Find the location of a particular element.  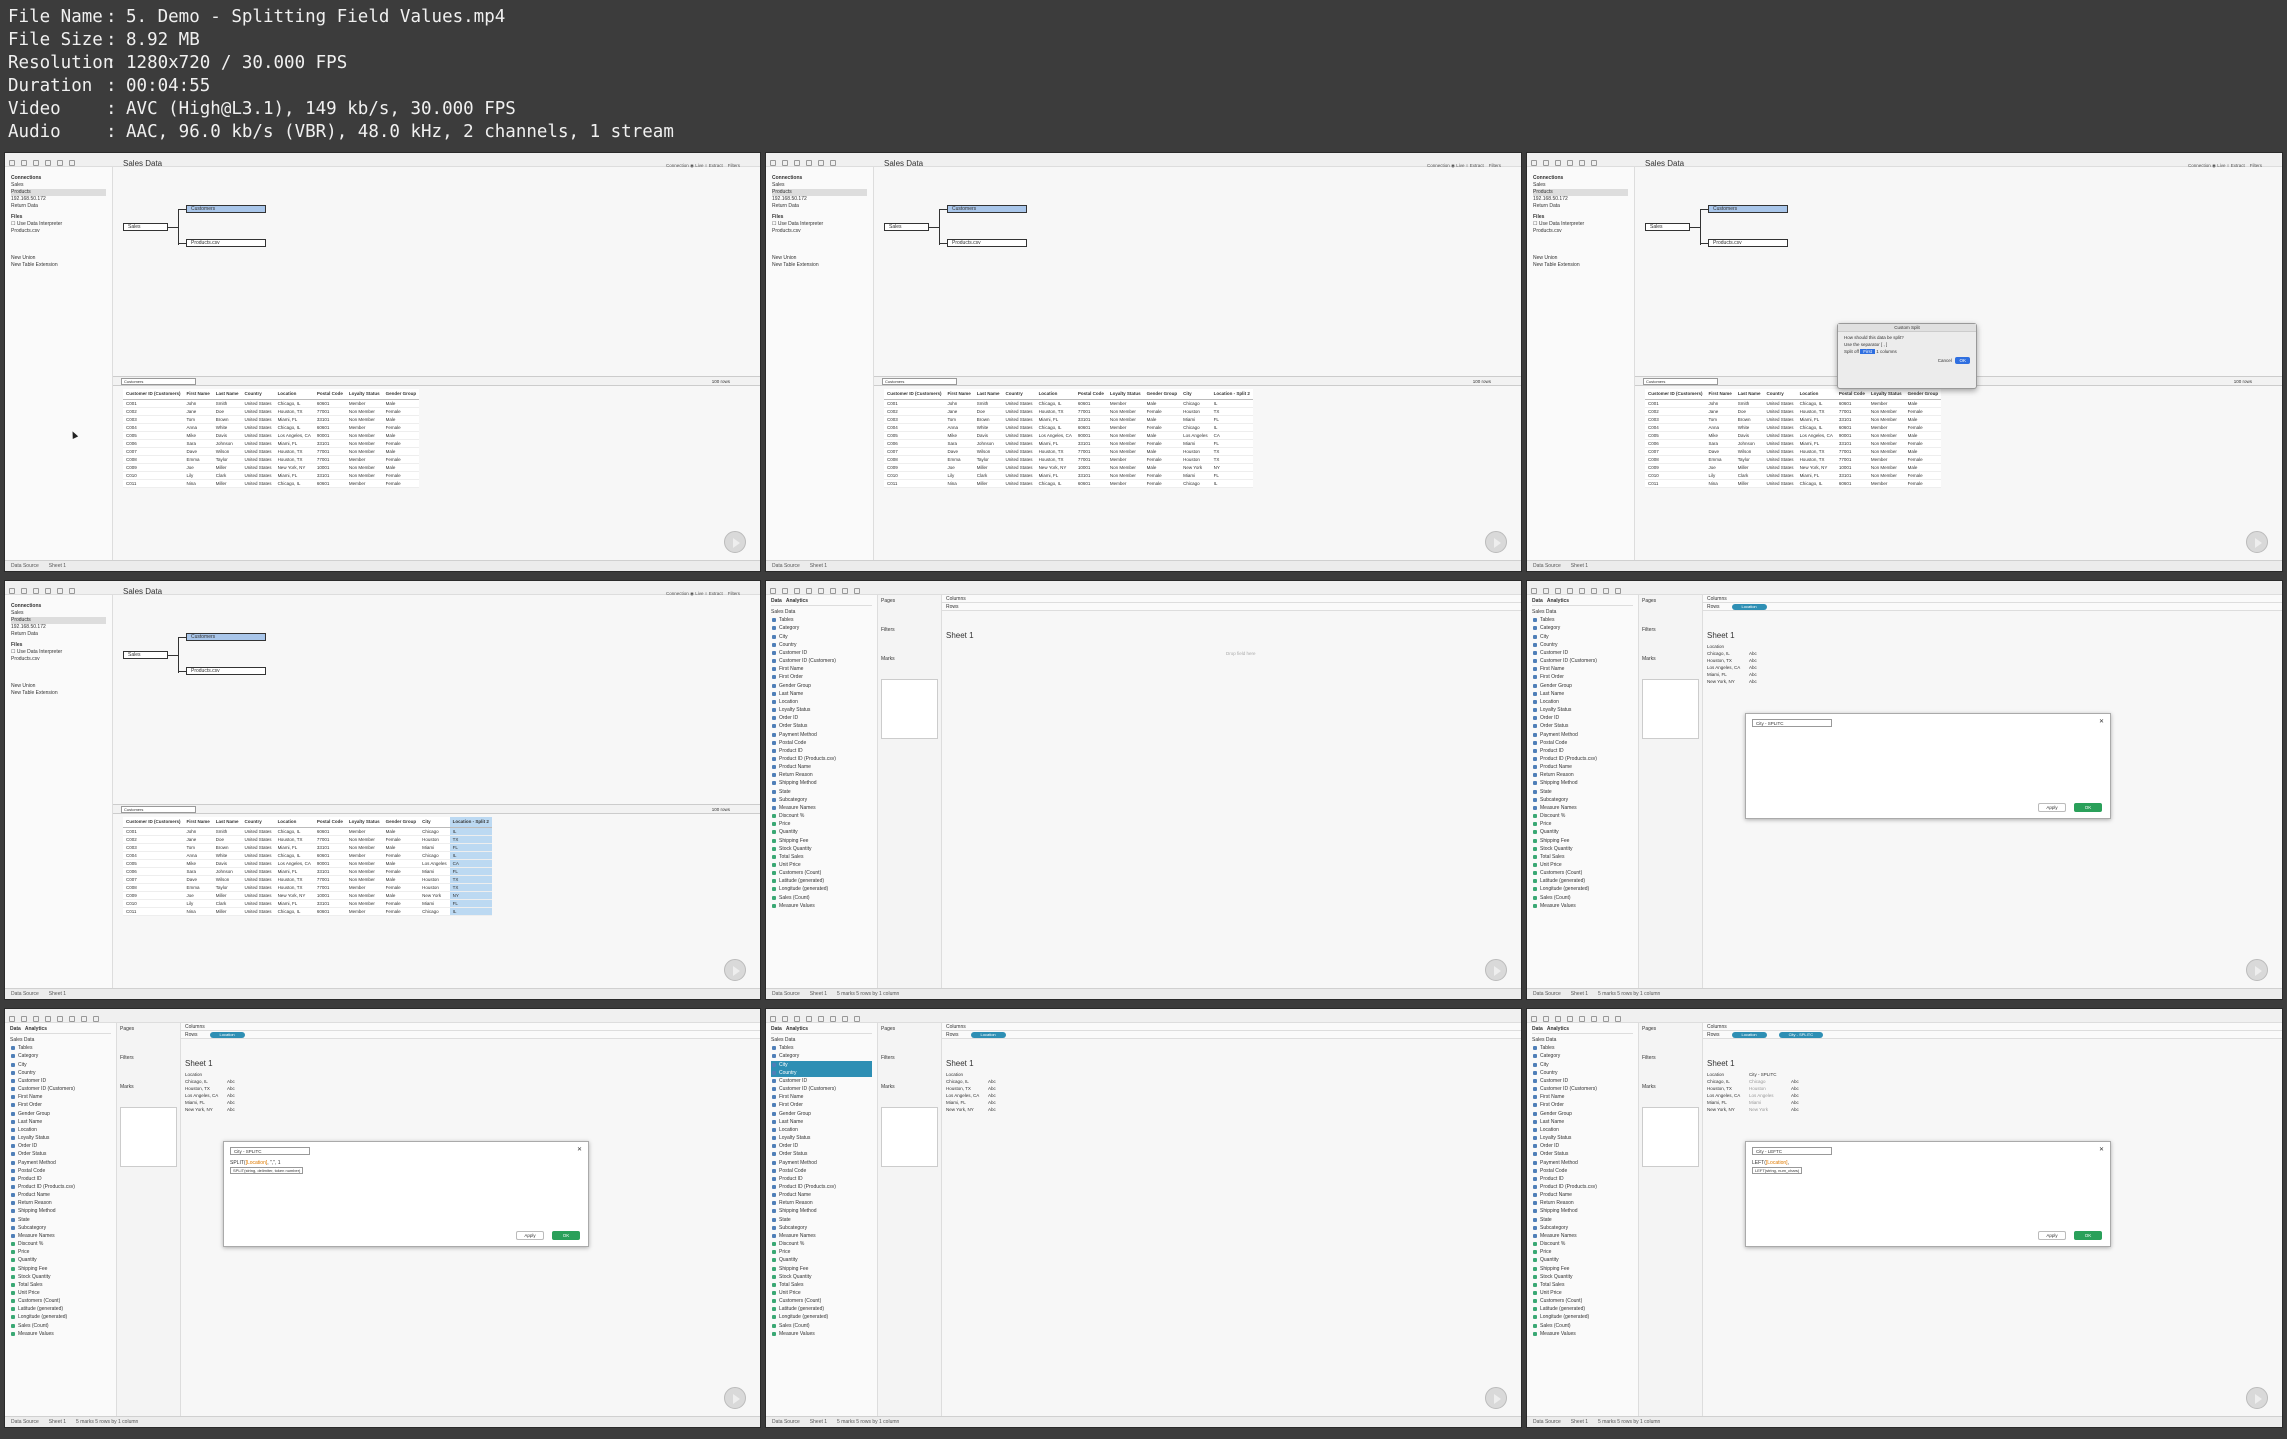

rows-shelf: Rows is located at coordinates (1231, 607).